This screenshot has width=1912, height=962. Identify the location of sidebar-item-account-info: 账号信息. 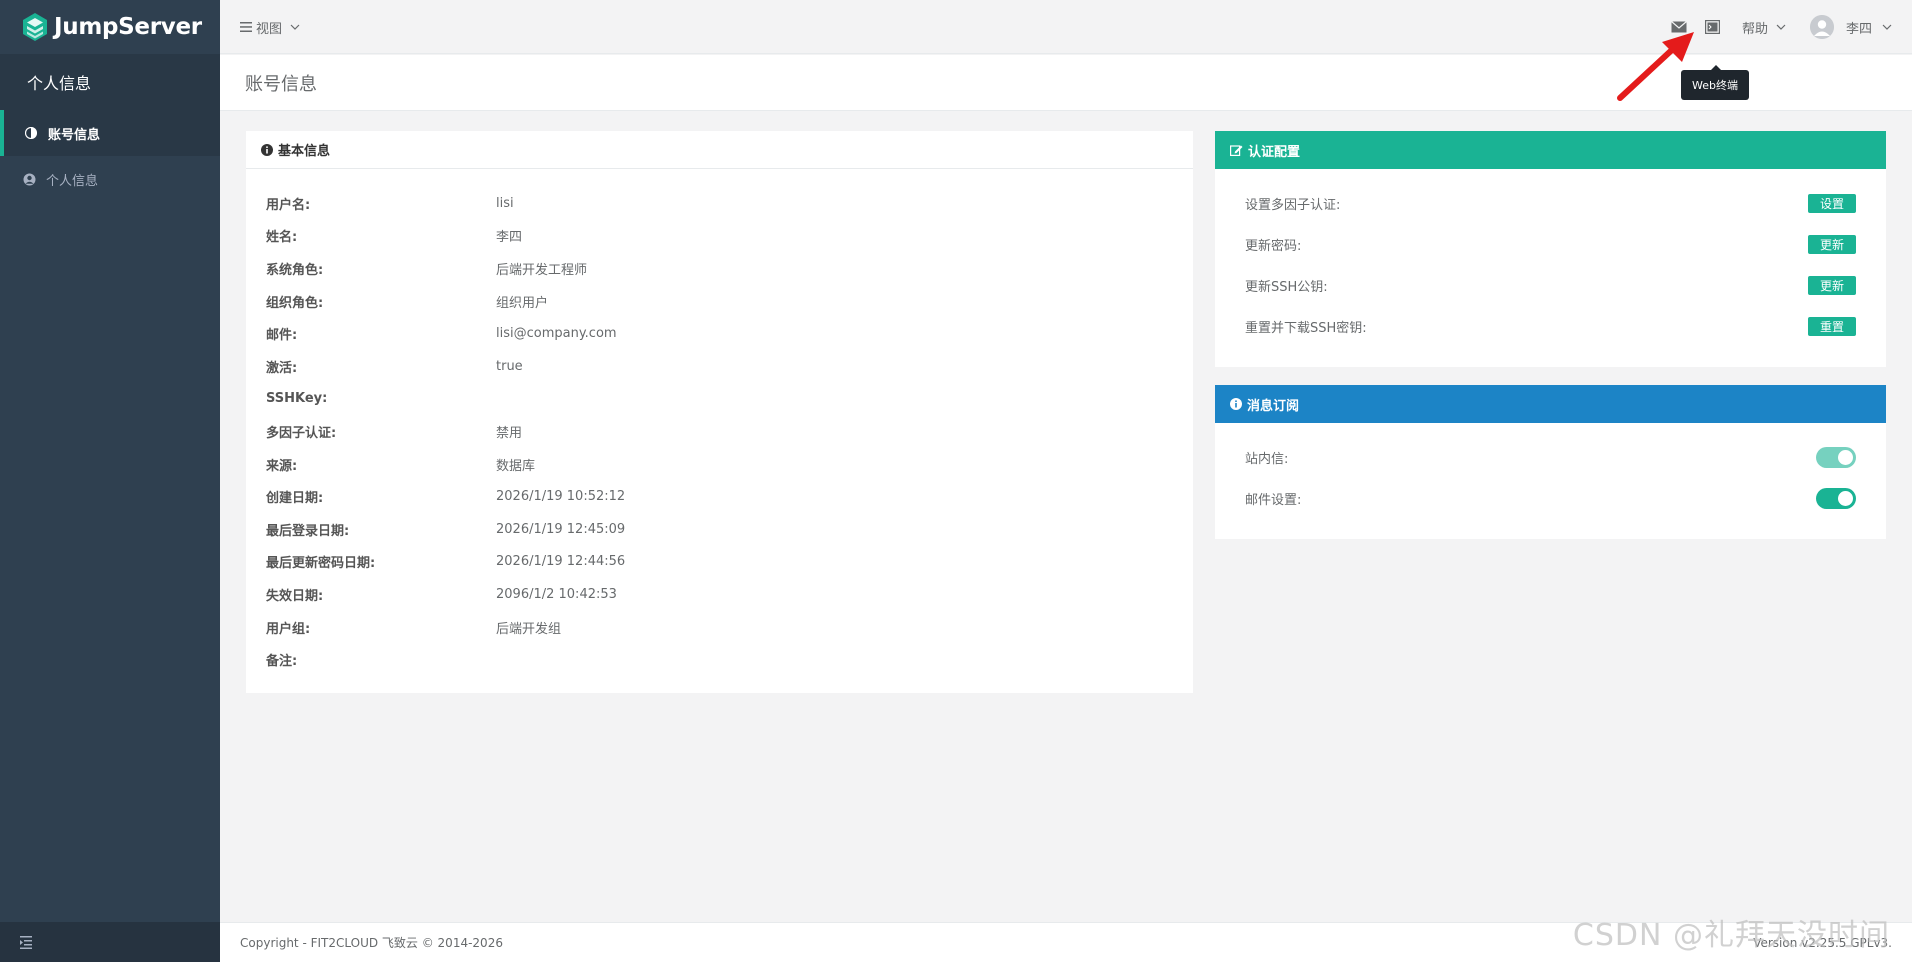
(110, 133).